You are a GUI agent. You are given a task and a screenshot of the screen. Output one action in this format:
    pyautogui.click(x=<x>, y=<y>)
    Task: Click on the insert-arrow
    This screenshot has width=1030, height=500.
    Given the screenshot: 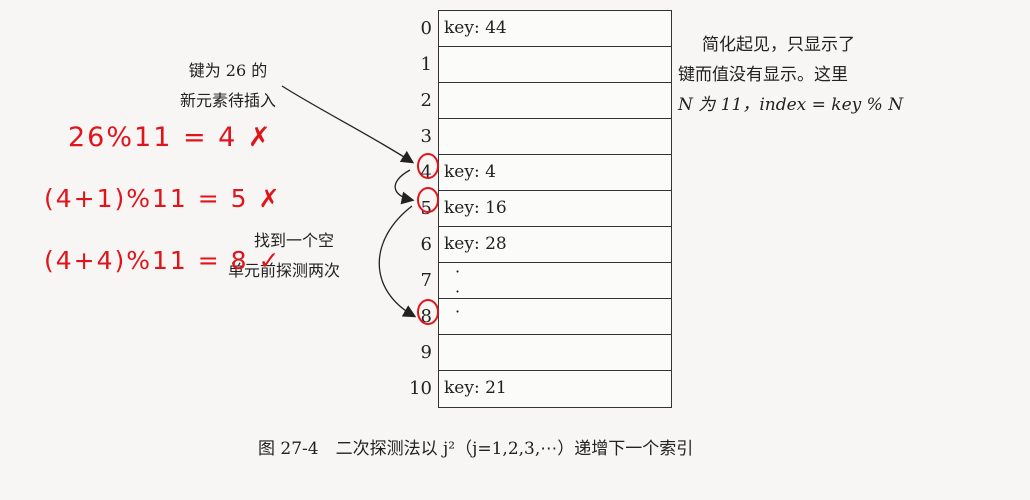 What is the action you would take?
    pyautogui.click(x=348, y=124)
    